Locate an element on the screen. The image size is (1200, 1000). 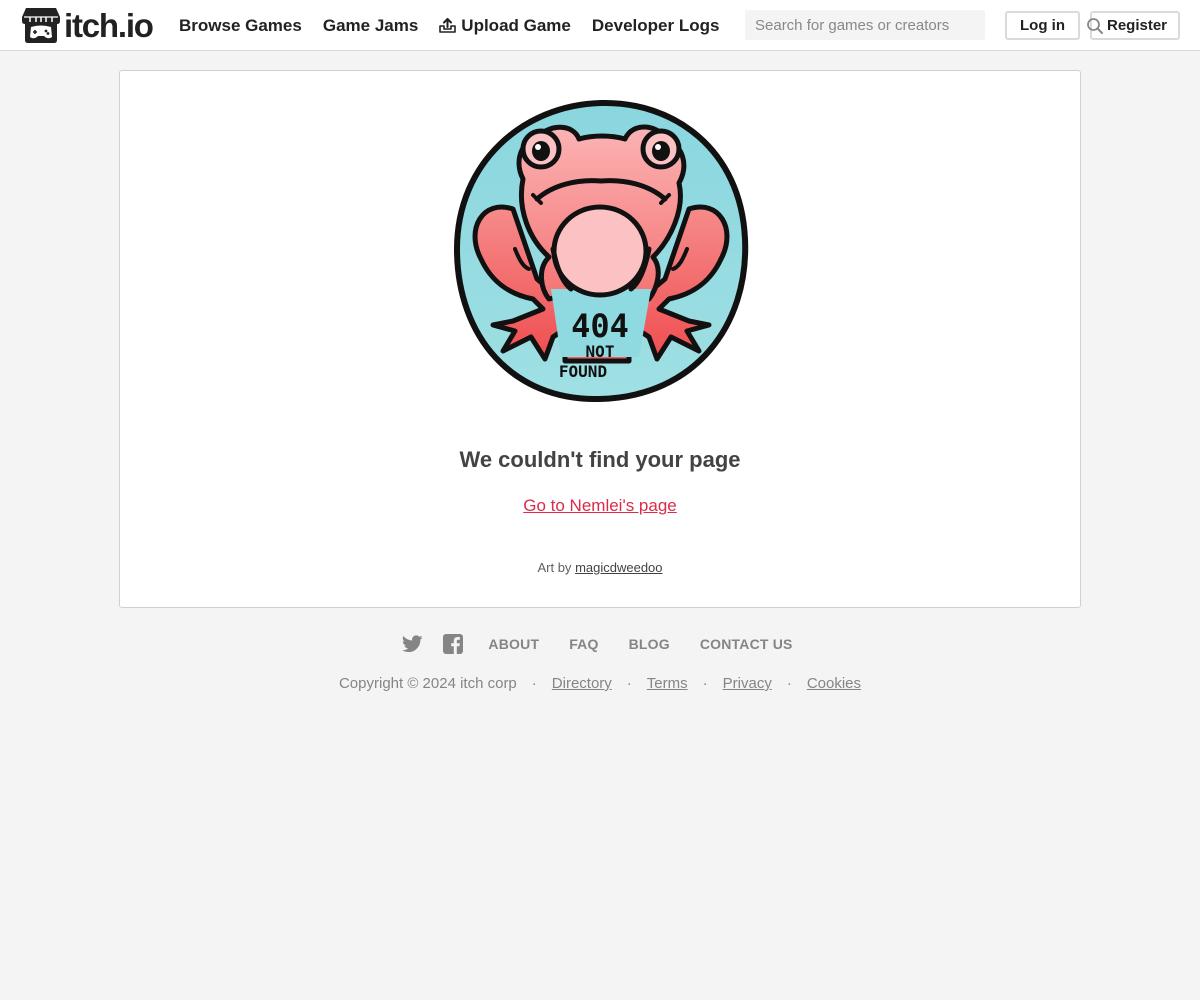
art-text-found: FOUND is located at coordinates (583, 371).